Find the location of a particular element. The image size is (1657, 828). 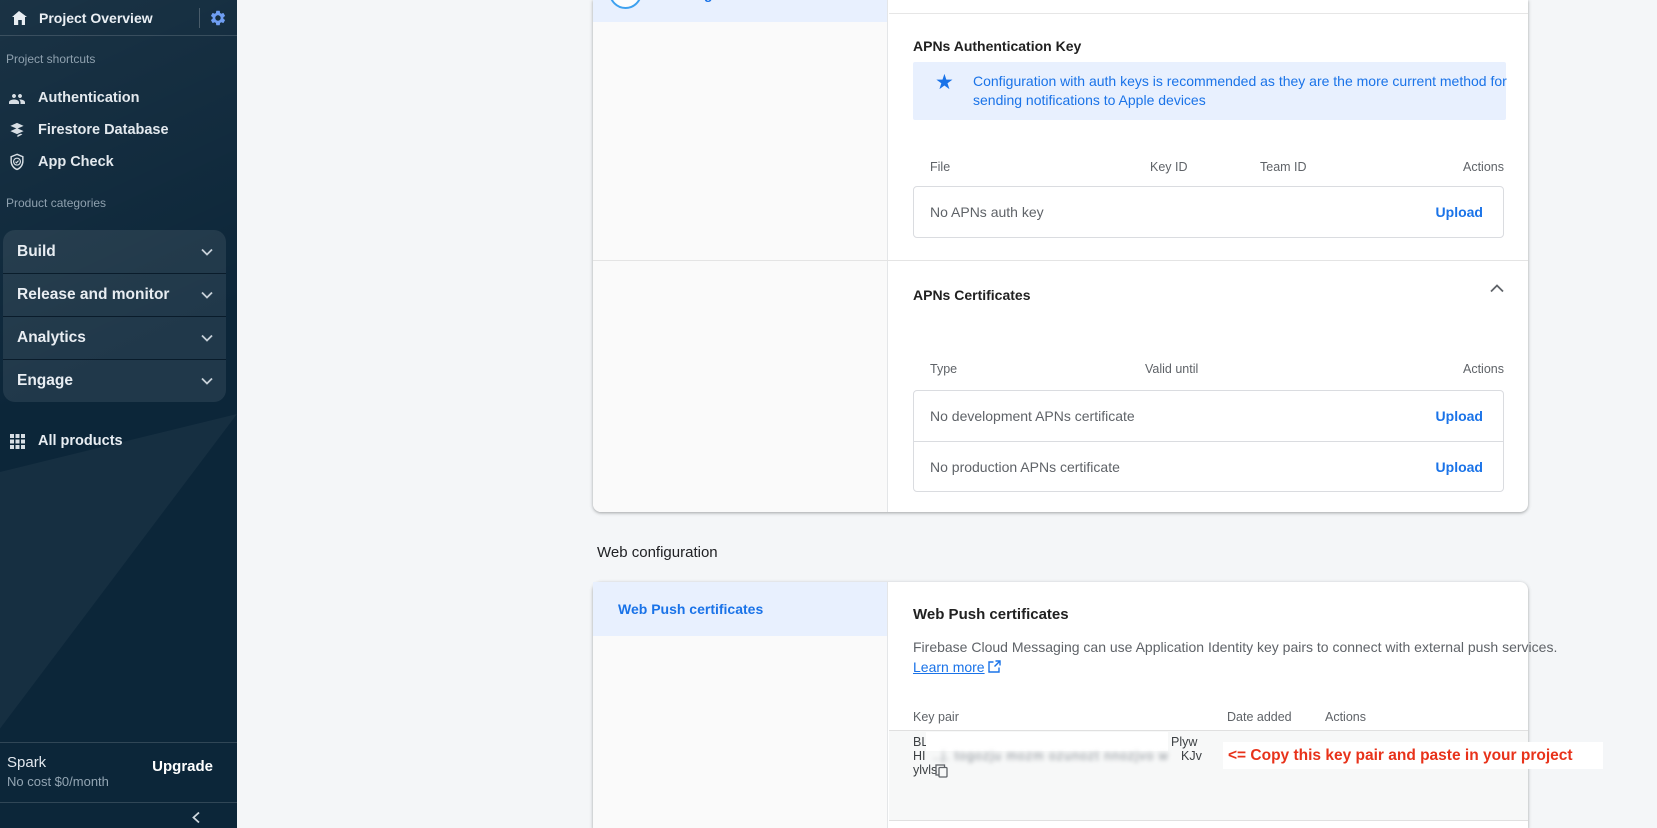

dev-certificate-row: No development APNs certificate Upload is located at coordinates (1208, 416).